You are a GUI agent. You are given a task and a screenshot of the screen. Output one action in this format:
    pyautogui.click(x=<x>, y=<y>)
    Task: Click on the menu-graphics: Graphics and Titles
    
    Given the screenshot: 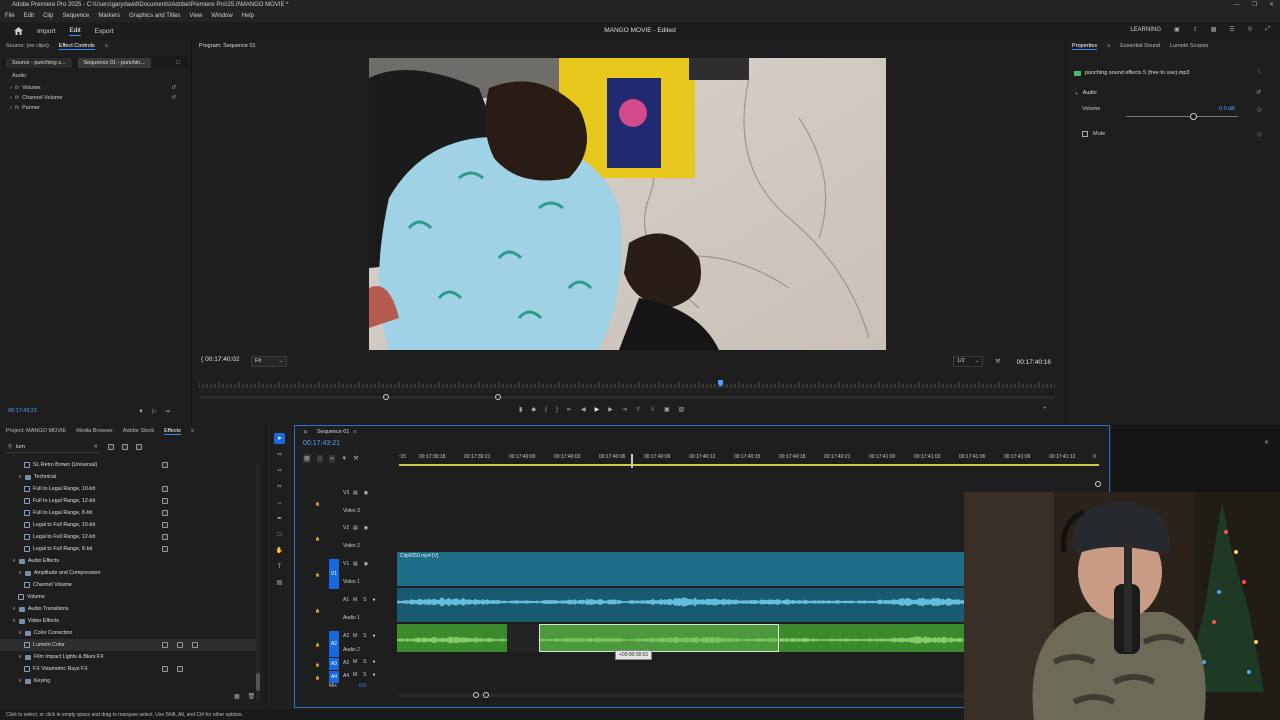 What is the action you would take?
    pyautogui.click(x=154, y=16)
    